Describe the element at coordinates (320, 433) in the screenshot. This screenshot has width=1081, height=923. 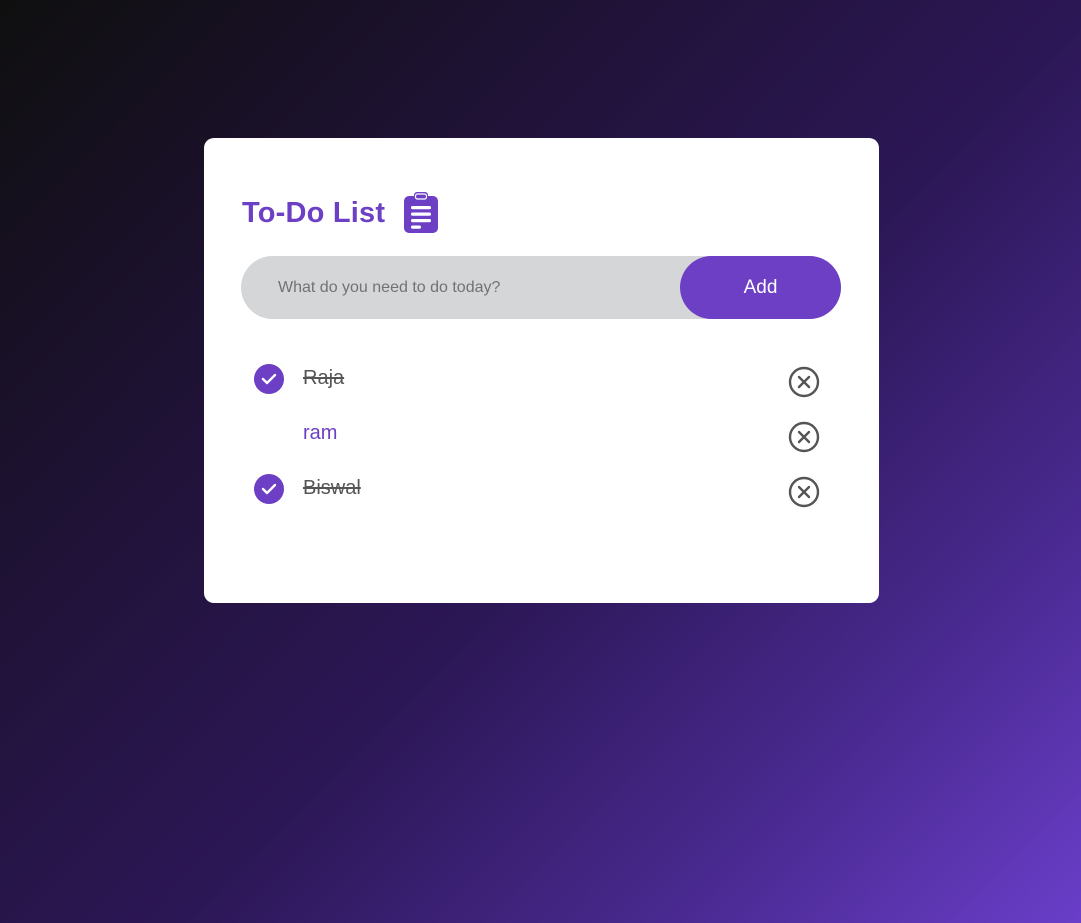
I see `task-text: ram` at that location.